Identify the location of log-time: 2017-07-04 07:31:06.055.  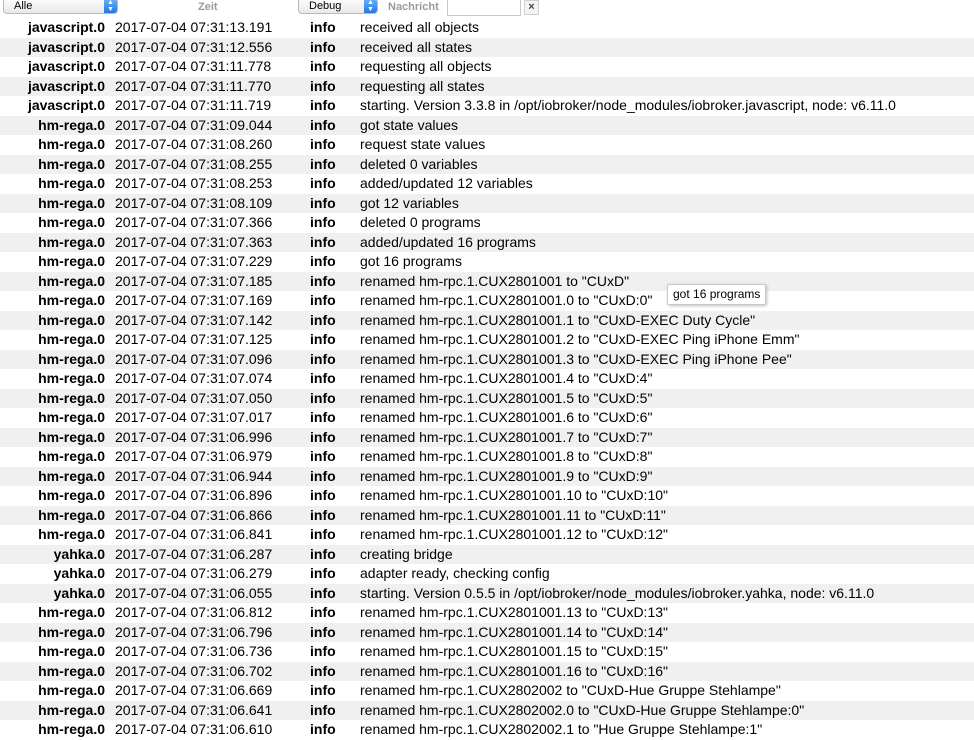
(194, 592).